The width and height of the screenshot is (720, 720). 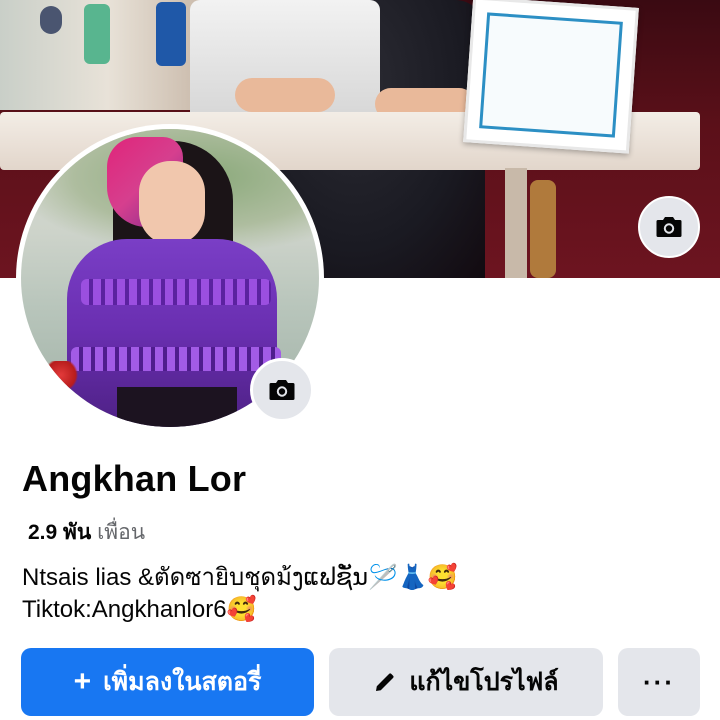 I want to click on add-story-label: เพิ่มลงในสตอรี่, so click(x=182, y=682).